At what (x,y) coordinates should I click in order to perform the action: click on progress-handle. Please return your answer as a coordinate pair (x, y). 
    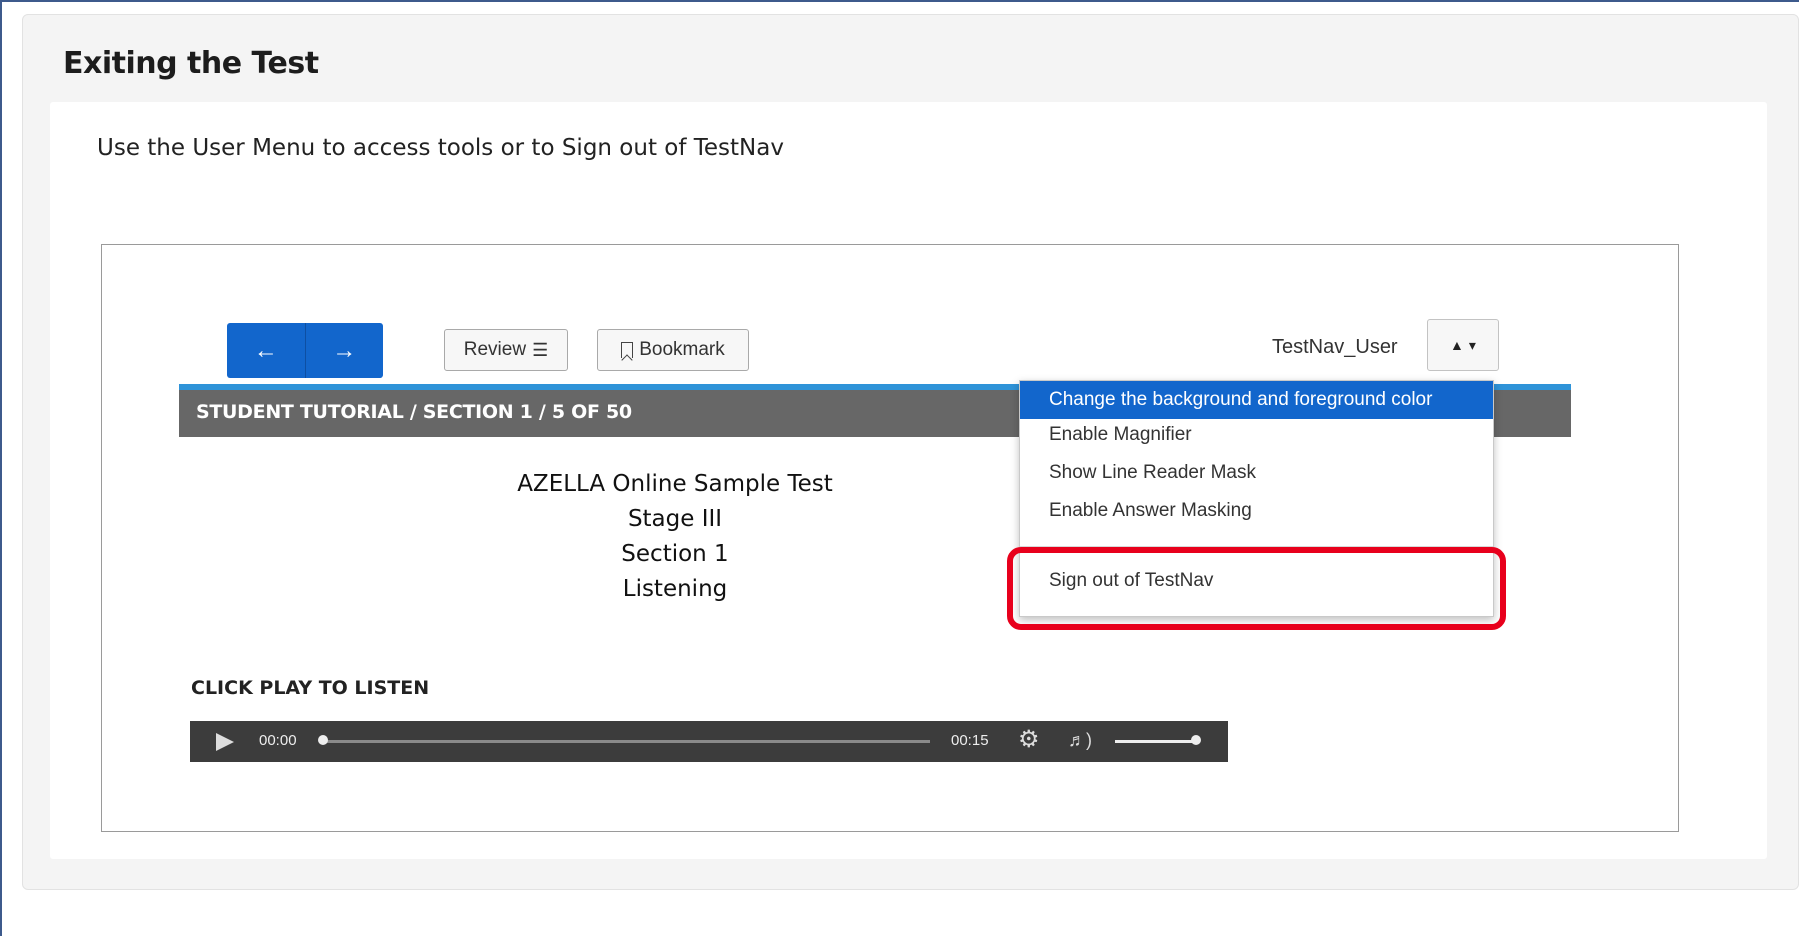
    Looking at the image, I should click on (323, 740).